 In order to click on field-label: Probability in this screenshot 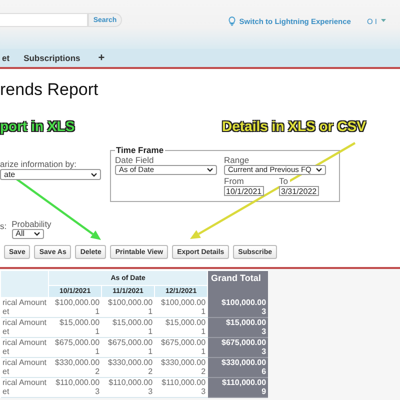, I will do `click(32, 224)`.